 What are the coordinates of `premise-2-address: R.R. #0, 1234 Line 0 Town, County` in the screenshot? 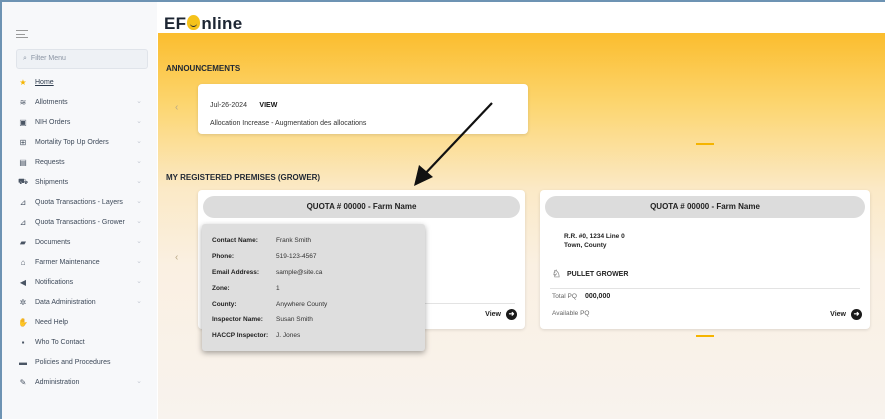 It's located at (594, 241).